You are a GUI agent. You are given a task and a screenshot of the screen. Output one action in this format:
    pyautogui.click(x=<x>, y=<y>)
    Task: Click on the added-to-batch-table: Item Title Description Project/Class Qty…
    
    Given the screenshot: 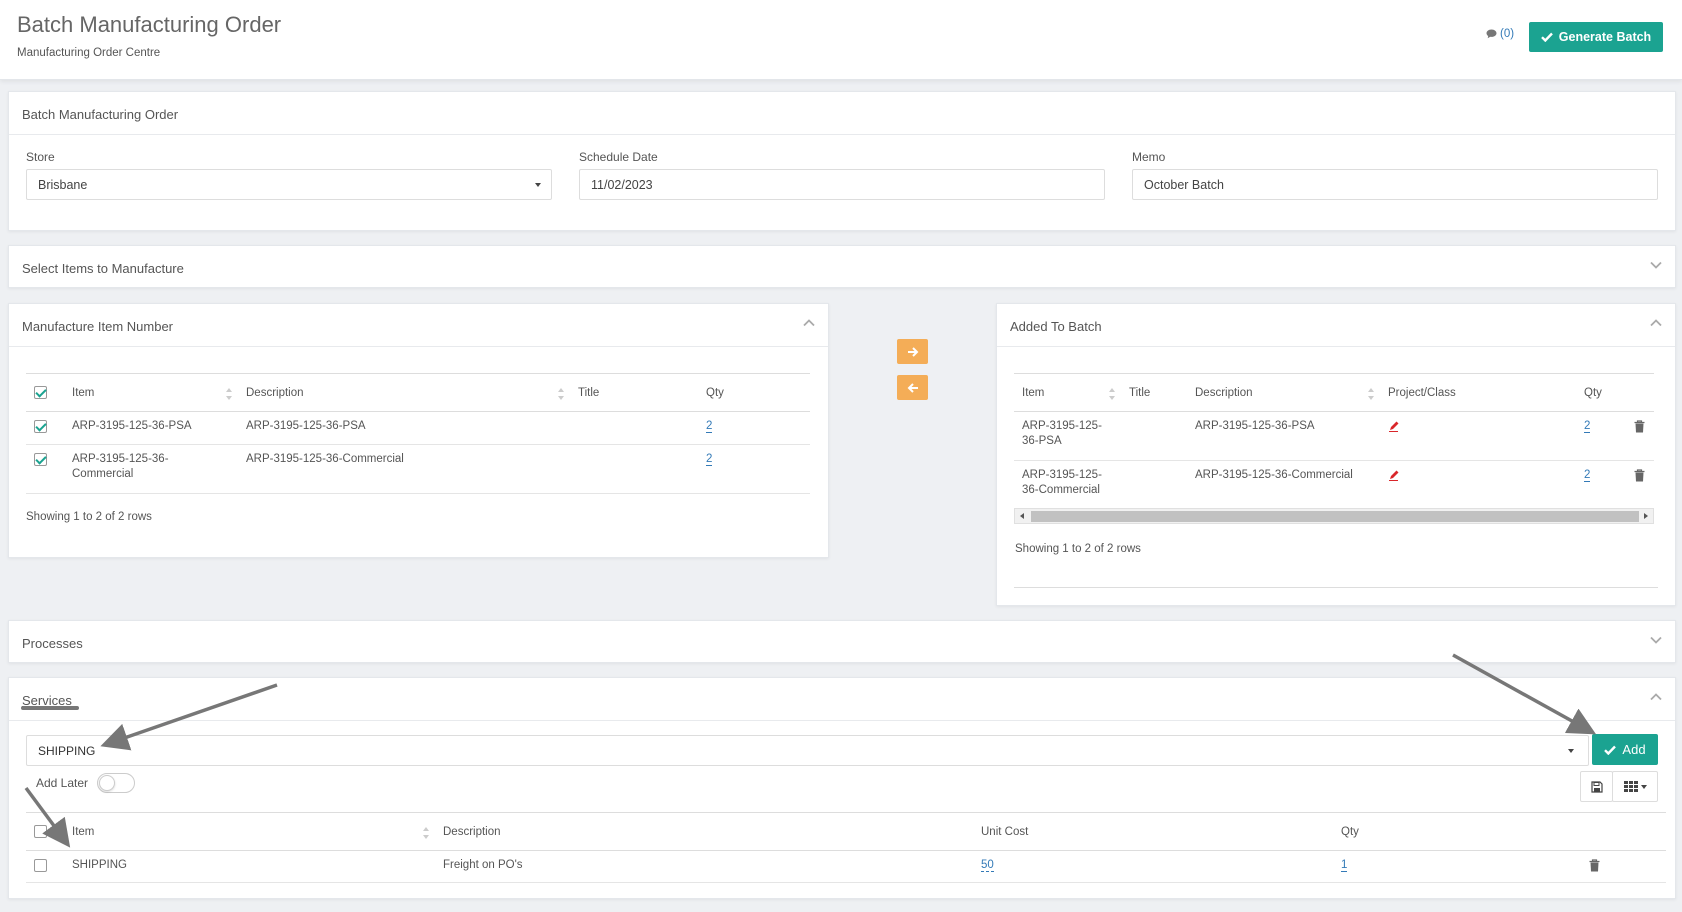 What is the action you would take?
    pyautogui.click(x=1334, y=441)
    